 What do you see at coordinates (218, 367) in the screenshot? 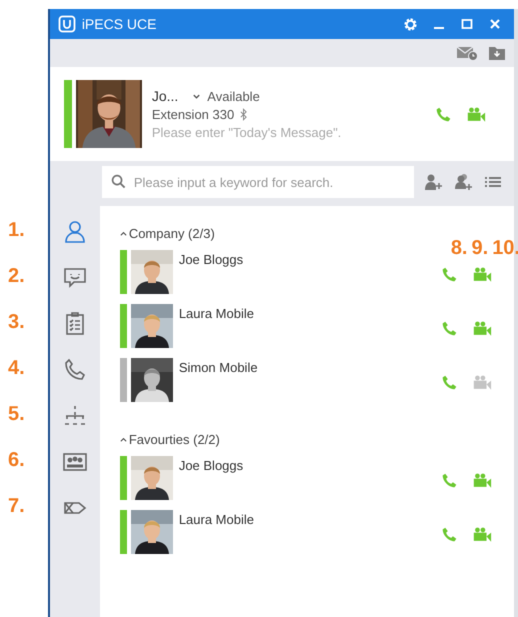
I see `contact-name: Simon Mobile` at bounding box center [218, 367].